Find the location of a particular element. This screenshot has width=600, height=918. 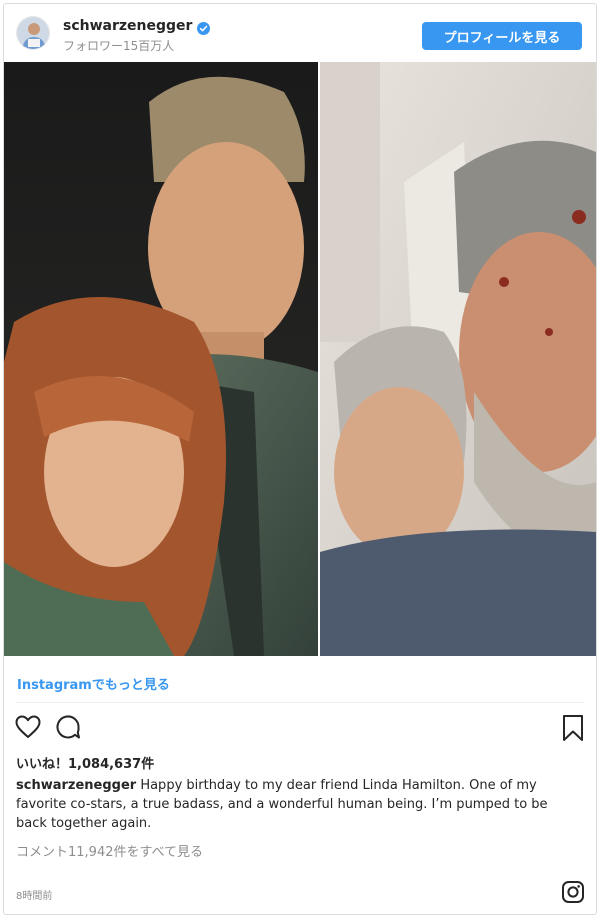

like-count: いいね！1,084,637件 is located at coordinates (85, 762).